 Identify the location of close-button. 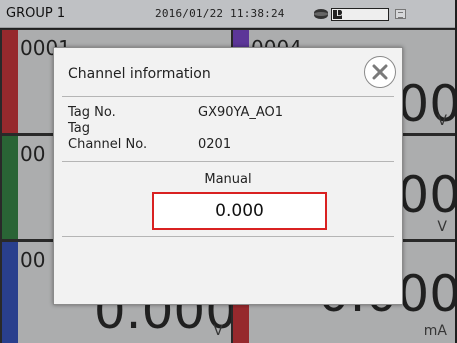
(380, 72).